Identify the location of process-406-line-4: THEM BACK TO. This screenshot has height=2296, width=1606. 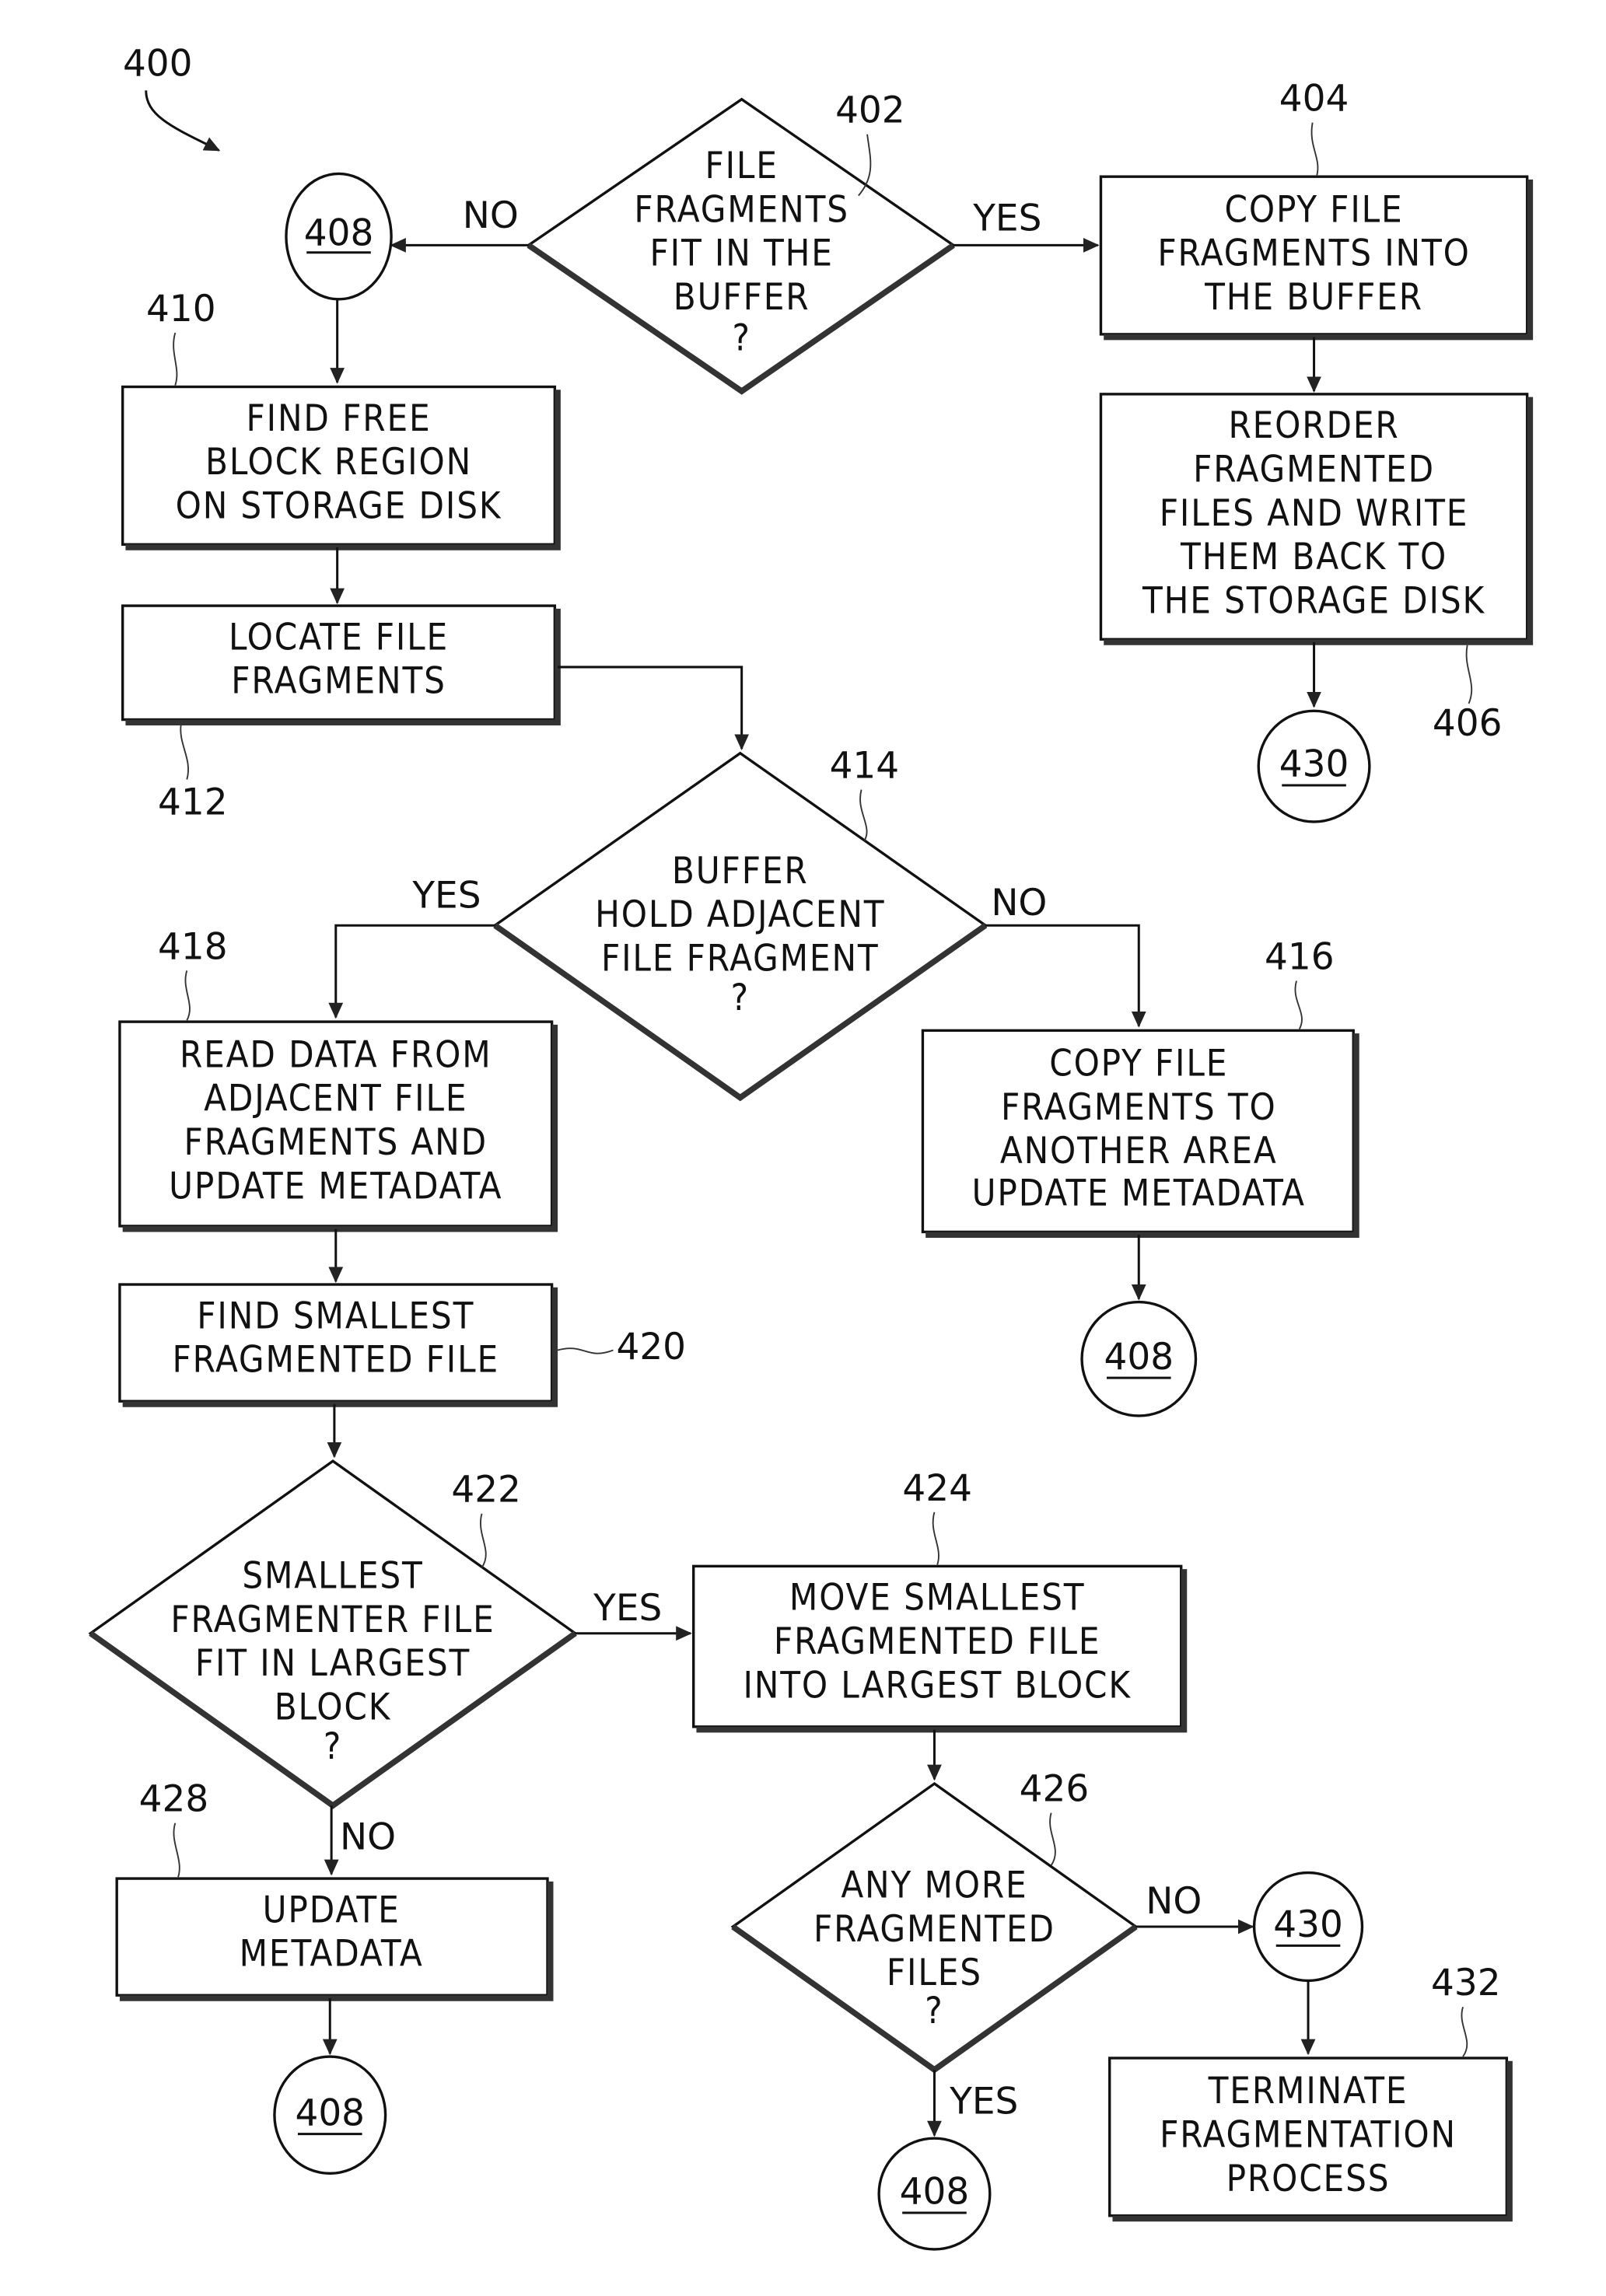
(1313, 557).